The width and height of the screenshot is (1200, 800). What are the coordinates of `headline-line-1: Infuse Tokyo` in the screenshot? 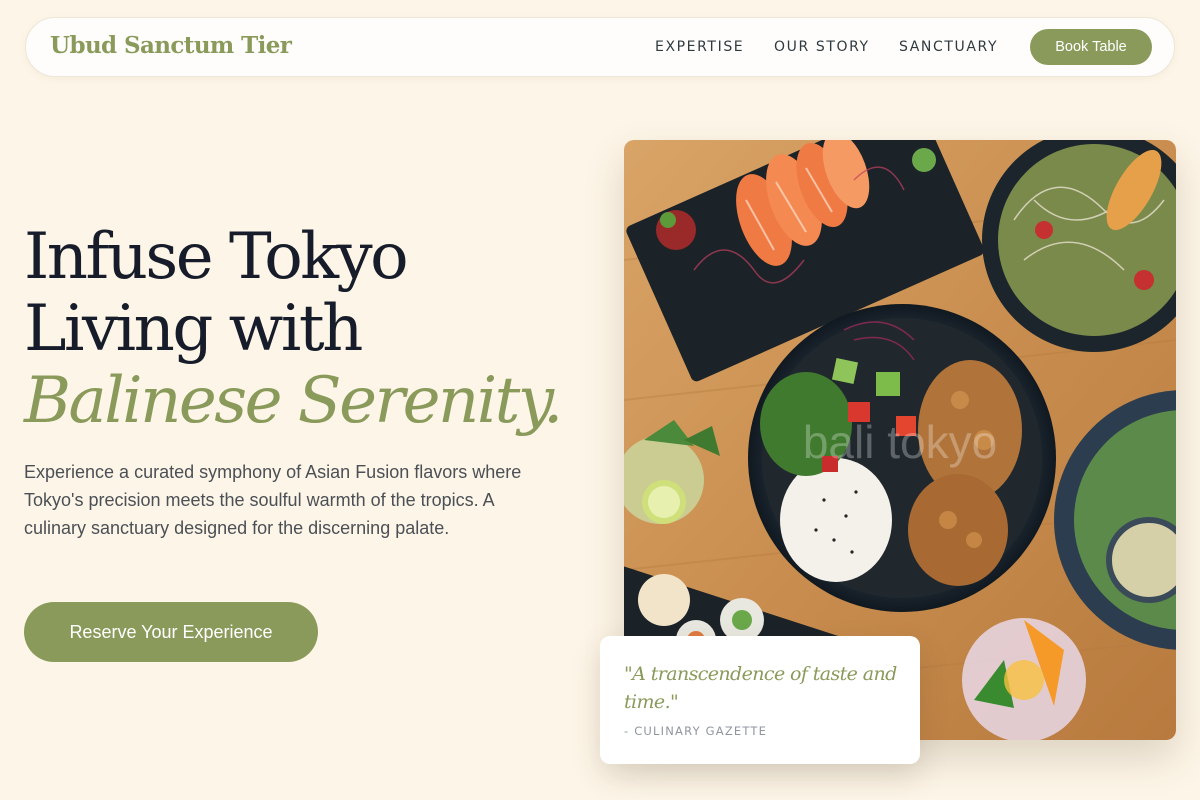 It's located at (216, 257).